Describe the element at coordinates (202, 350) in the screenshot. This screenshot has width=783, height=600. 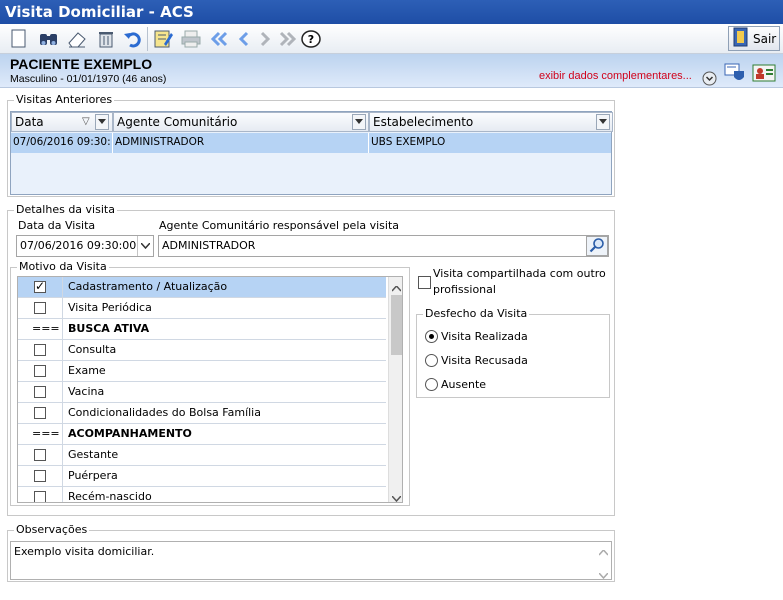
I see `list-item: Consulta` at that location.